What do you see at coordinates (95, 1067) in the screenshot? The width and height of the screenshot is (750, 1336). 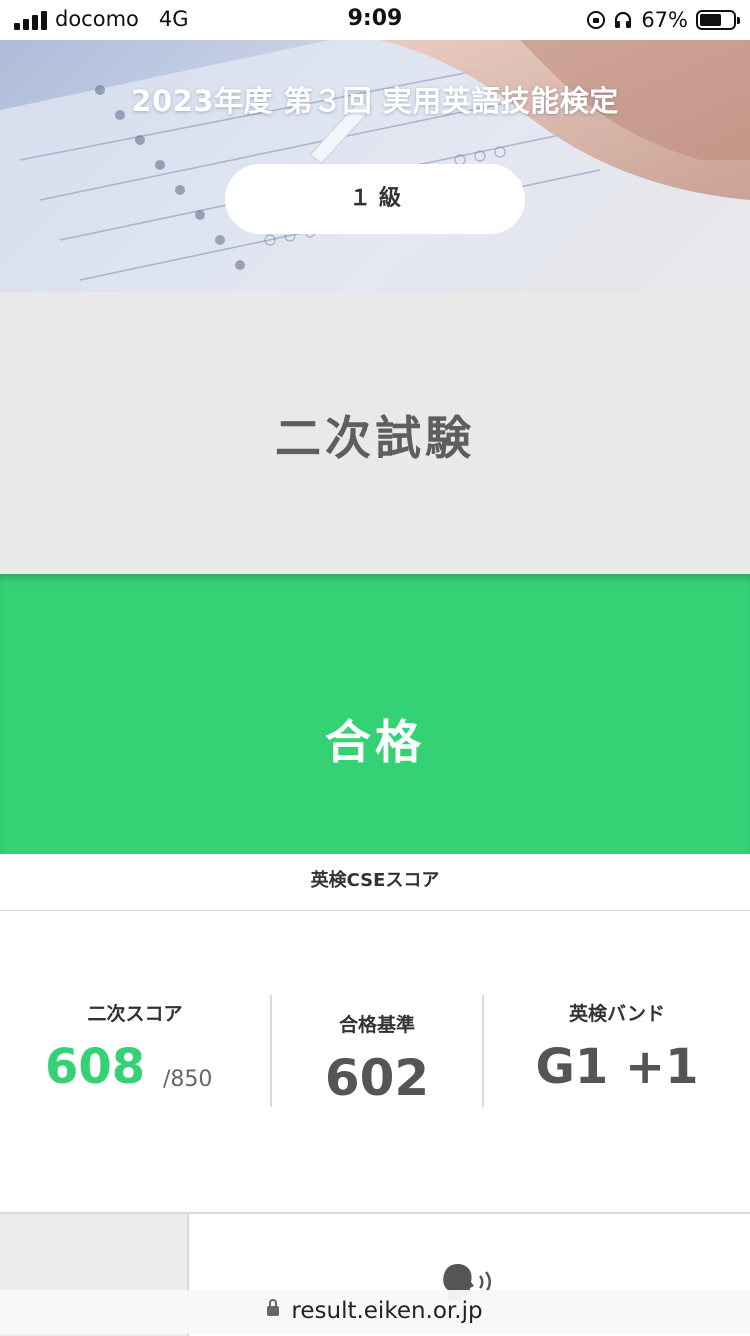 I see `secondary-score-value: 608` at bounding box center [95, 1067].